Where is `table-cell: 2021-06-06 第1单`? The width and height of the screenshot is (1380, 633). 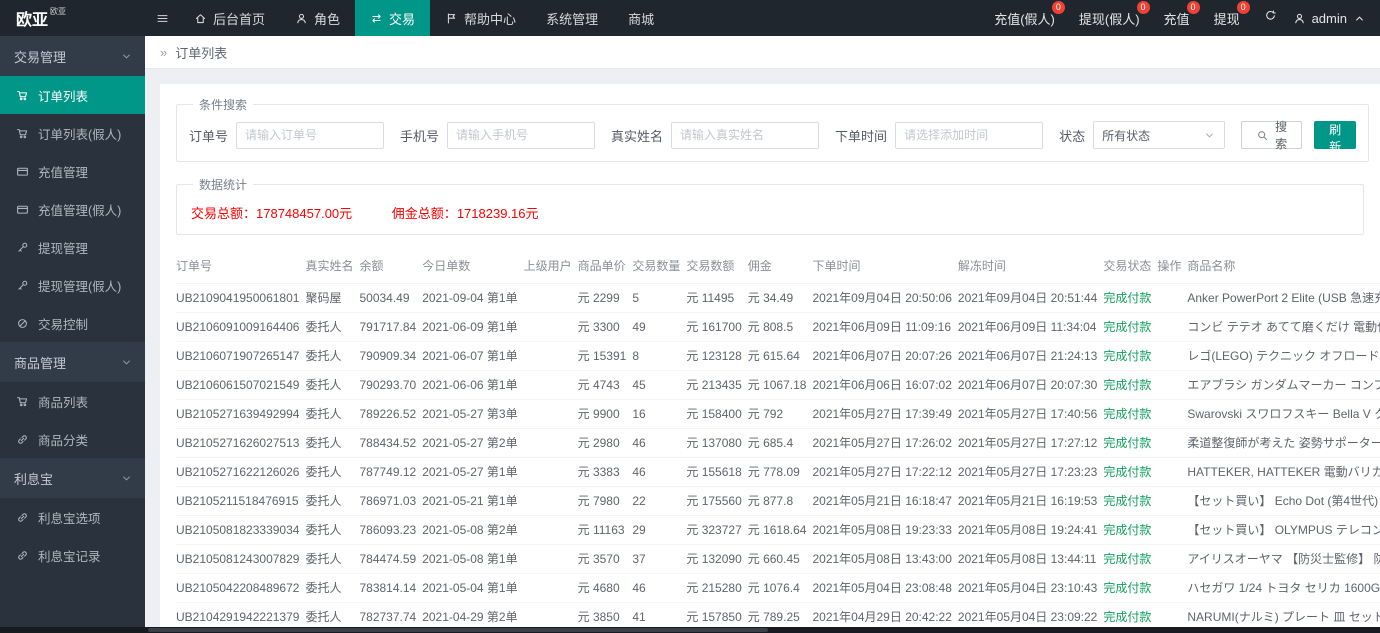
table-cell: 2021-06-06 第1单 is located at coordinates (473, 384).